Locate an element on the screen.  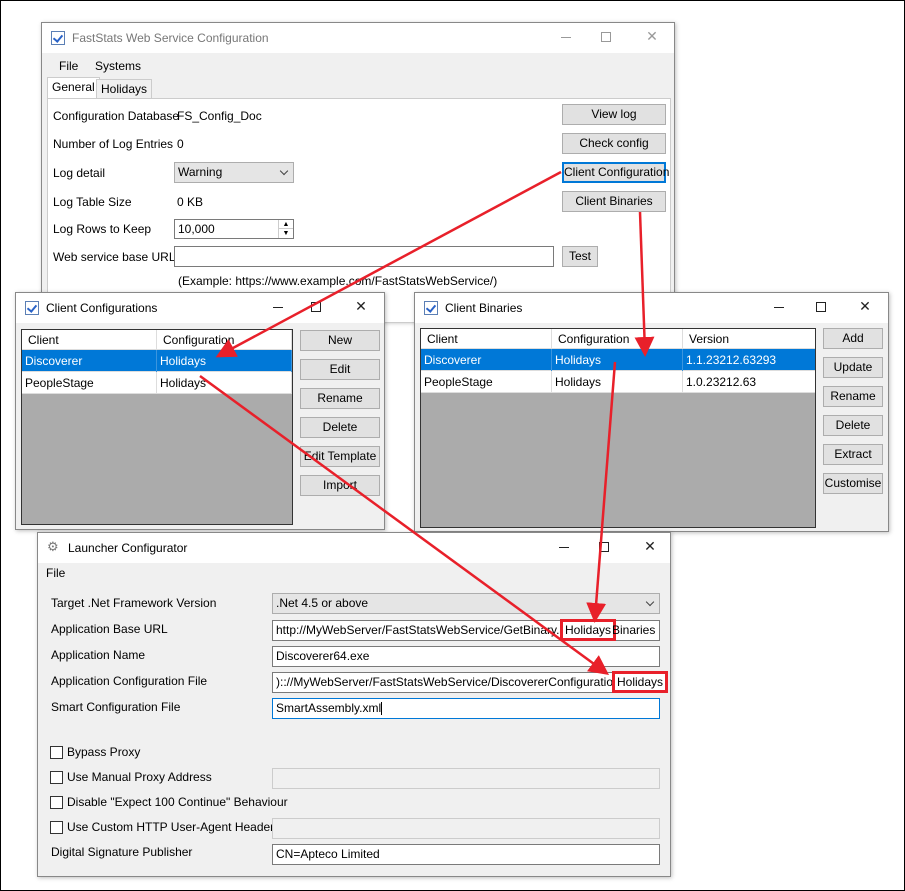
expect100-checkbox is located at coordinates (56, 802).